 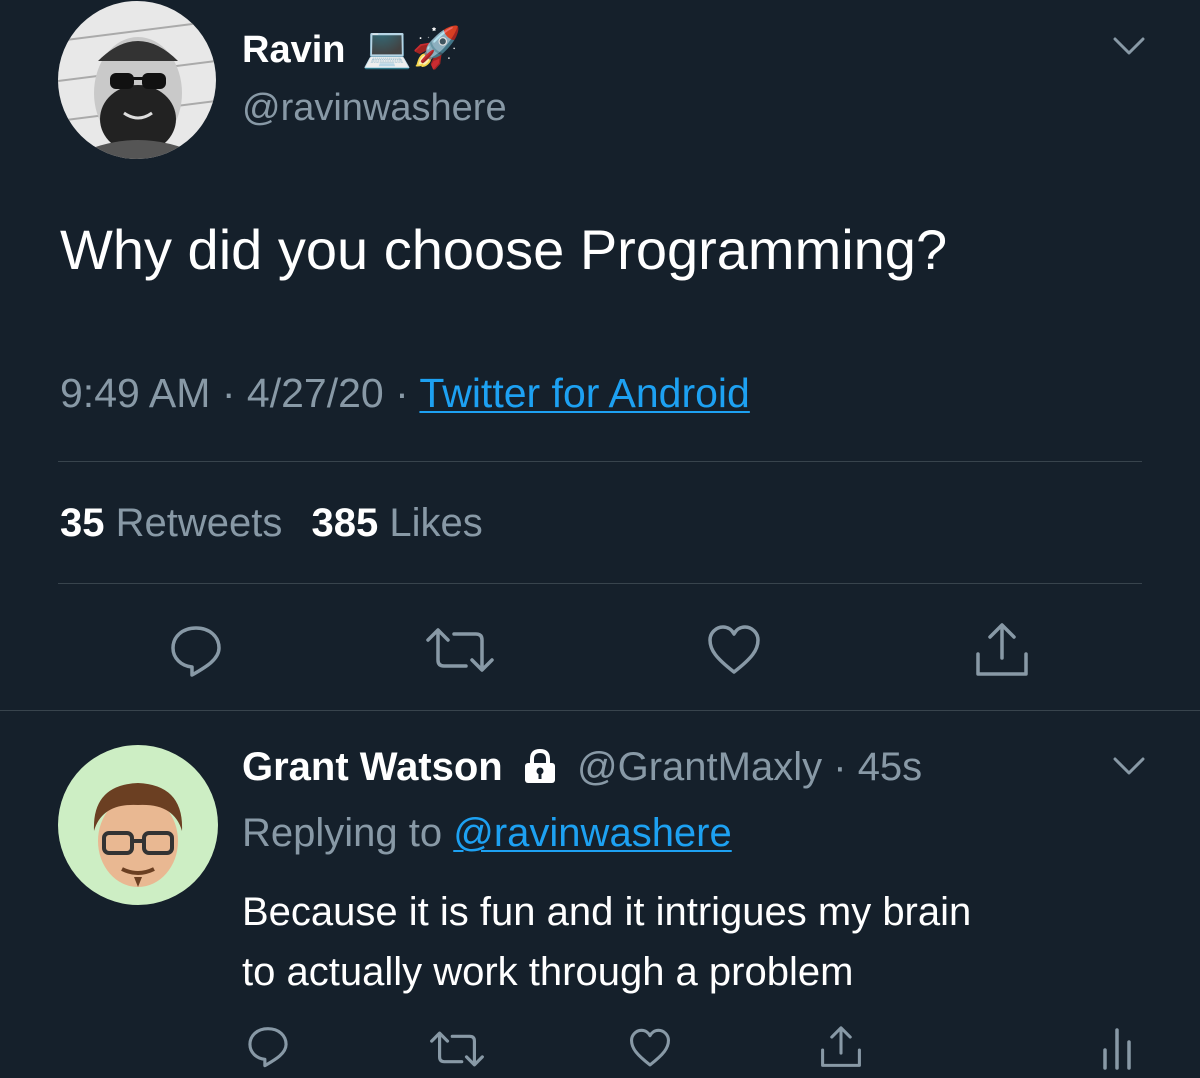 What do you see at coordinates (504, 249) in the screenshot?
I see `tweet-text: Why did you choose Programming?` at bounding box center [504, 249].